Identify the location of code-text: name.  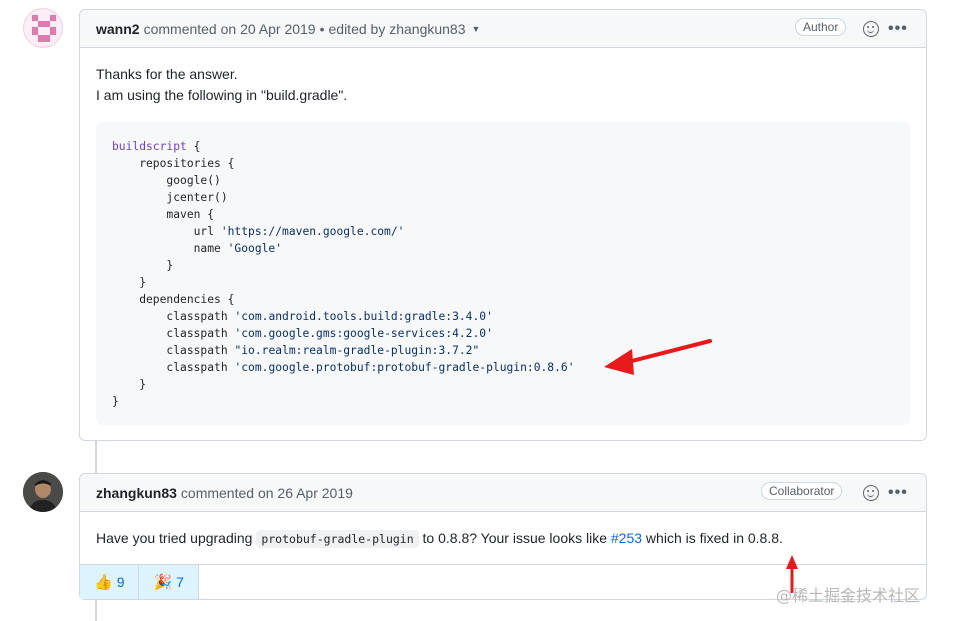
(170, 248).